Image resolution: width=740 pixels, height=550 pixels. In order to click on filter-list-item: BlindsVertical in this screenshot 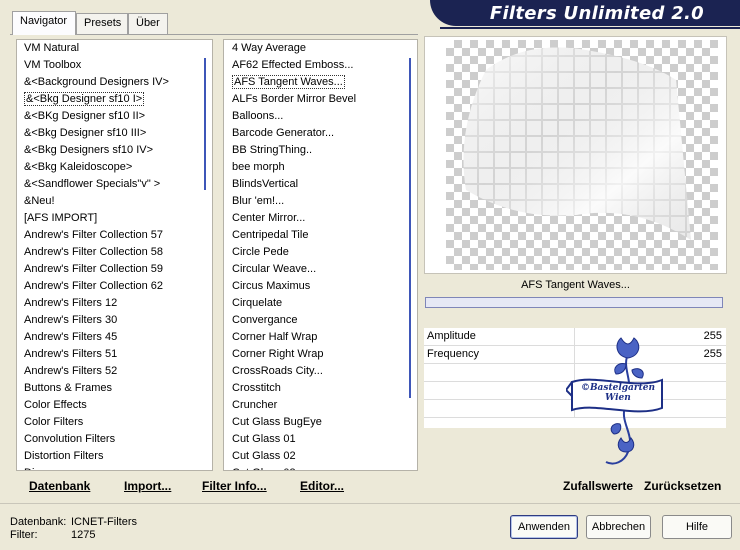, I will do `click(323, 184)`.